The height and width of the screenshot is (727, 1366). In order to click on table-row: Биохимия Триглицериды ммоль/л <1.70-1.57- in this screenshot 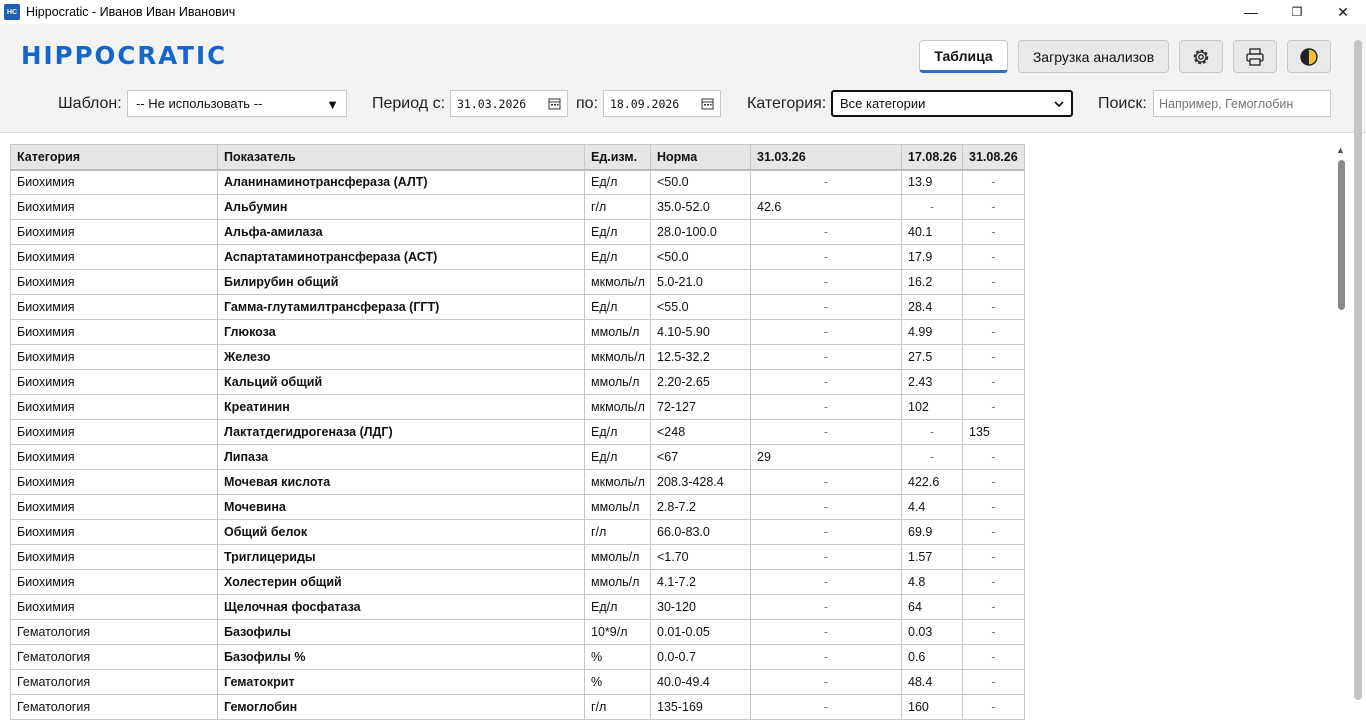, I will do `click(517, 557)`.